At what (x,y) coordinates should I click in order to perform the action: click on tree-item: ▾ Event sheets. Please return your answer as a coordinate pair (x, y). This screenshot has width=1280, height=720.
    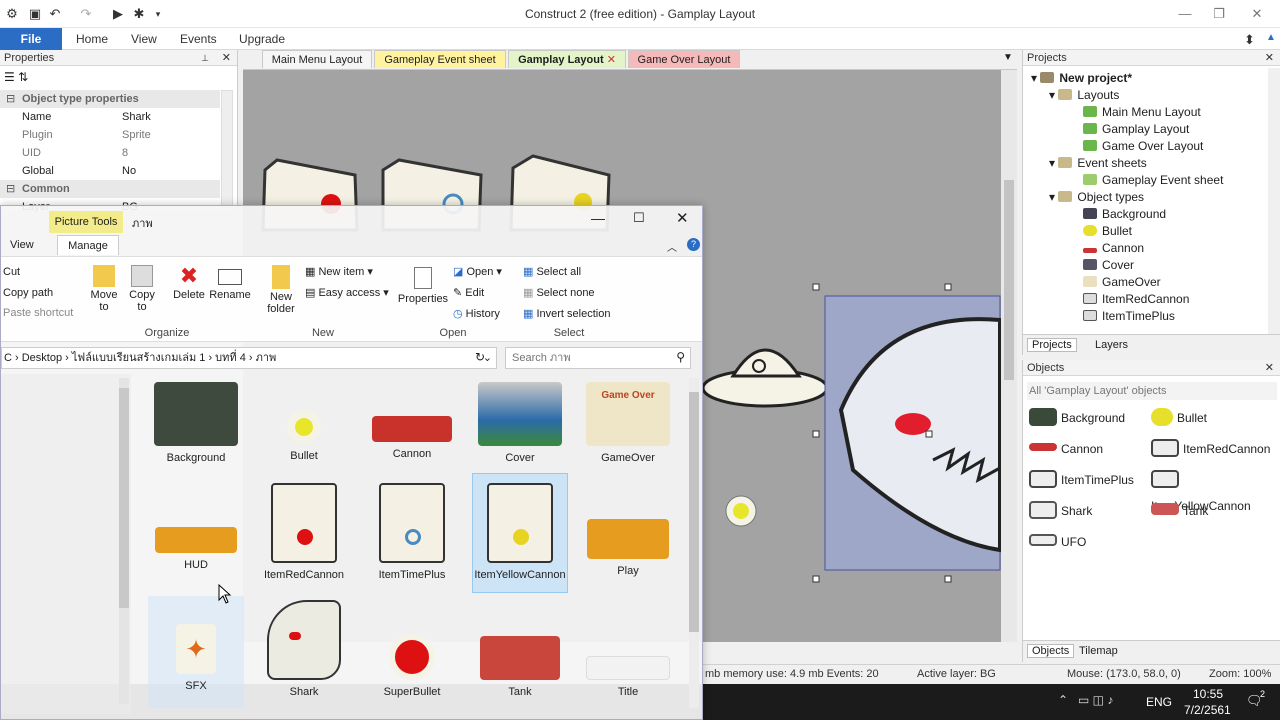
    Looking at the image, I should click on (1098, 163).